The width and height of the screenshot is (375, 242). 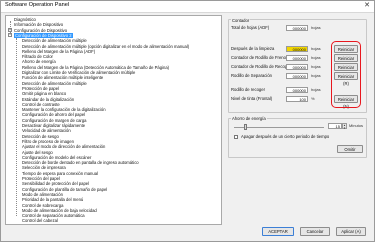 I want to click on energy-minutes-input: 15, so click(x=335, y=126).